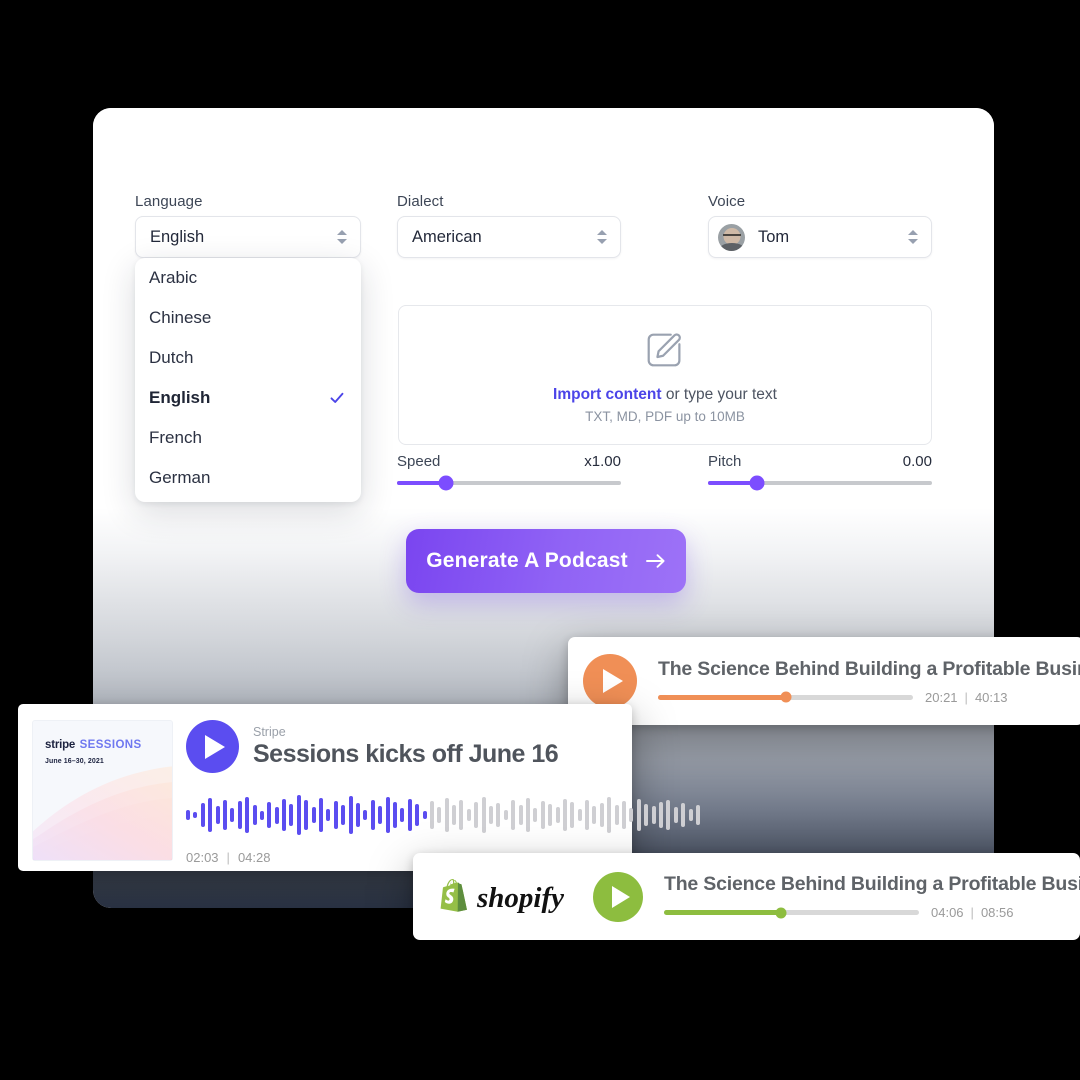 The width and height of the screenshot is (1080, 1080). Describe the element at coordinates (102, 790) in the screenshot. I see `album-artwork-stripe: stripe SESSIONS June 16–30, 2021` at that location.